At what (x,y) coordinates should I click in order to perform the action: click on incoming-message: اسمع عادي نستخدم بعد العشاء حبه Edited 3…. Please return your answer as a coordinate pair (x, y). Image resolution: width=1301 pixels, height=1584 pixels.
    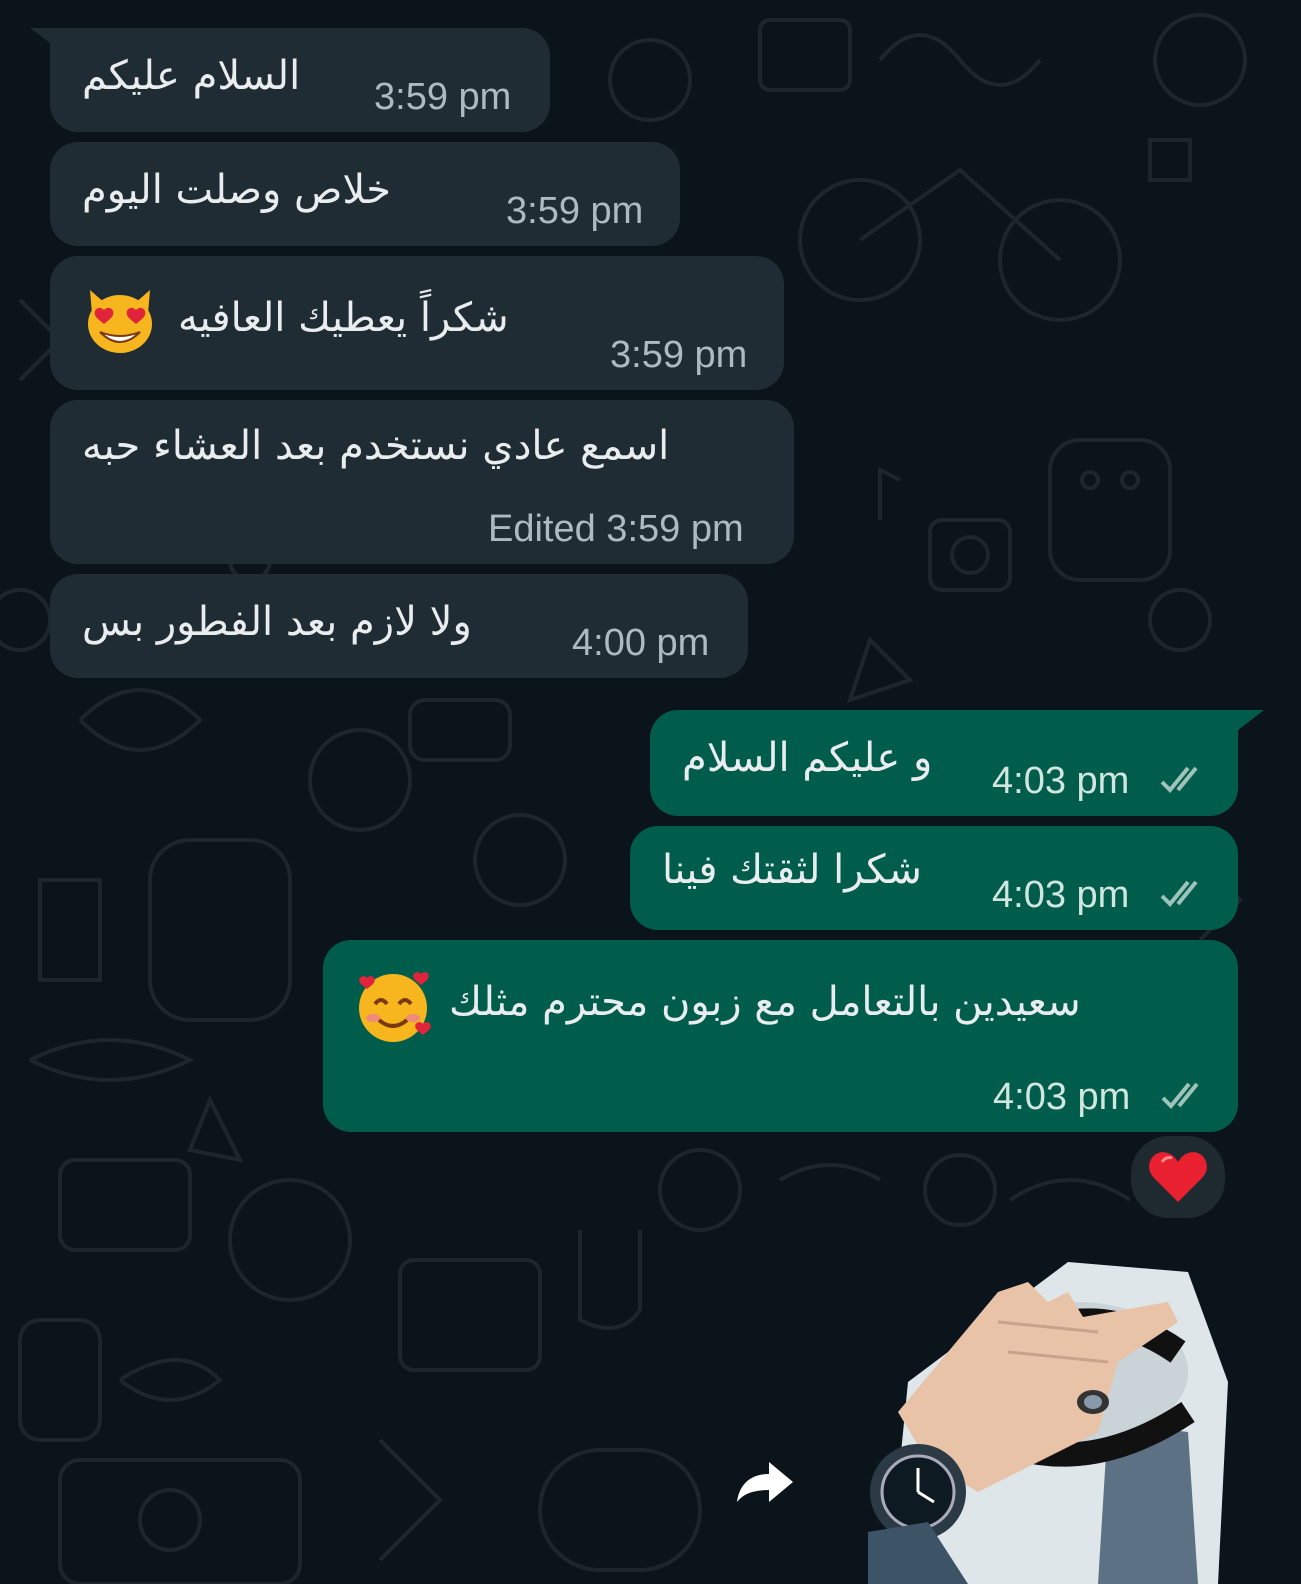
    Looking at the image, I should click on (422, 482).